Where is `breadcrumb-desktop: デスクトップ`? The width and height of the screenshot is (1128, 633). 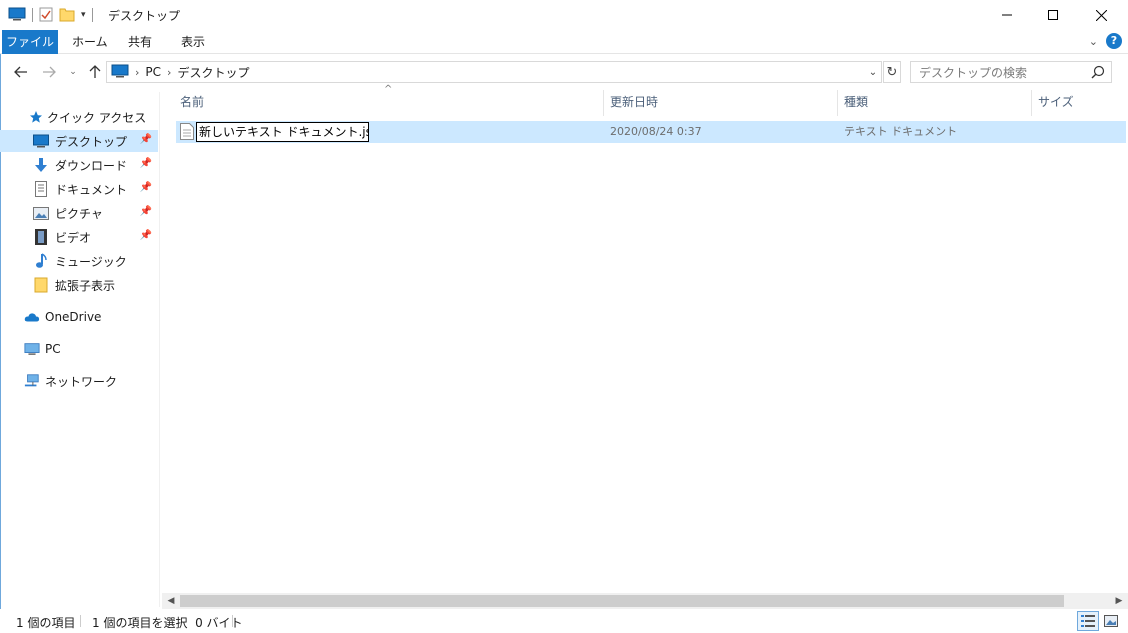 breadcrumb-desktop: デスクトップ is located at coordinates (213, 72).